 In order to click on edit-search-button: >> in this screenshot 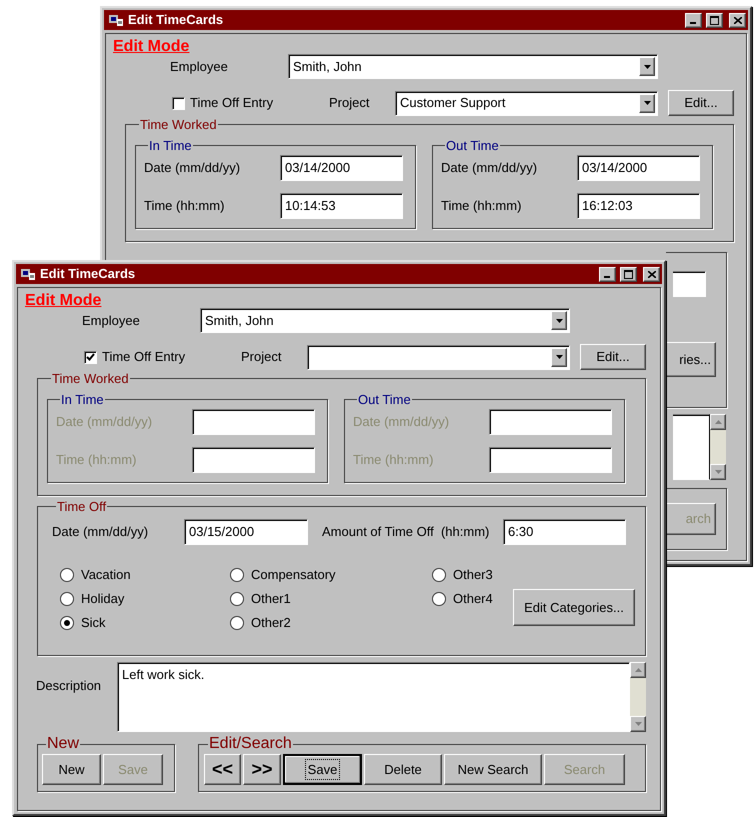, I will do `click(262, 769)`.